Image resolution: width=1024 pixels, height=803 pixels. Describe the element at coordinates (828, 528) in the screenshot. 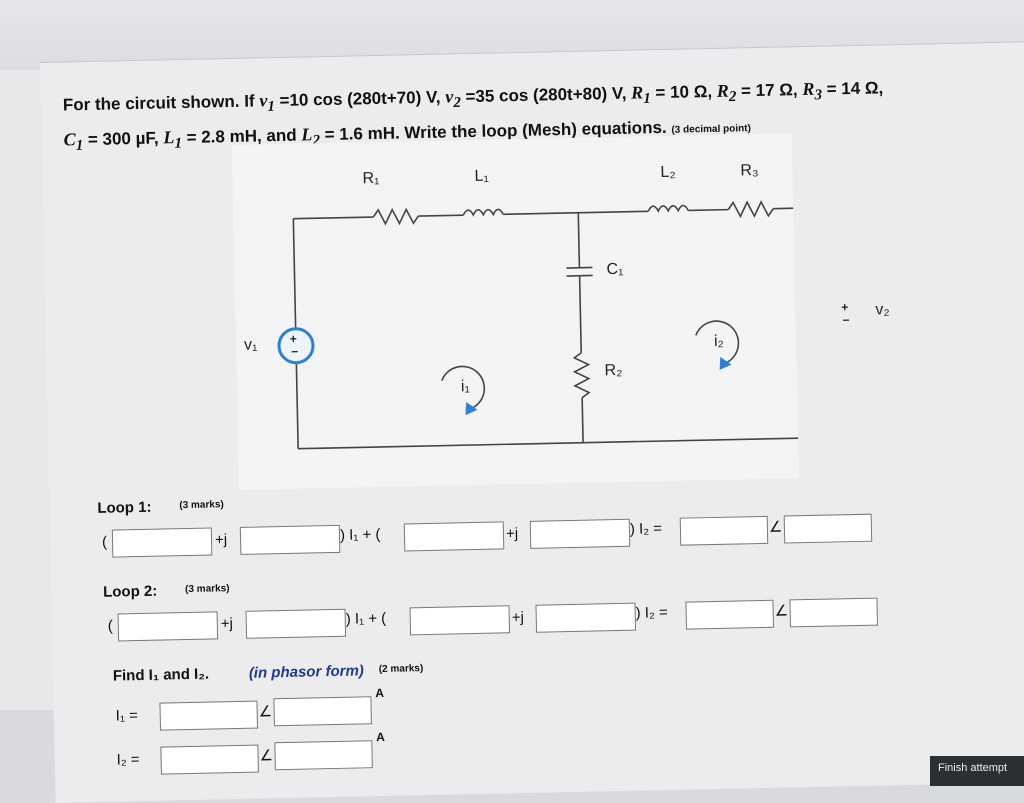

I see `loop1-rhs-angle-input` at that location.